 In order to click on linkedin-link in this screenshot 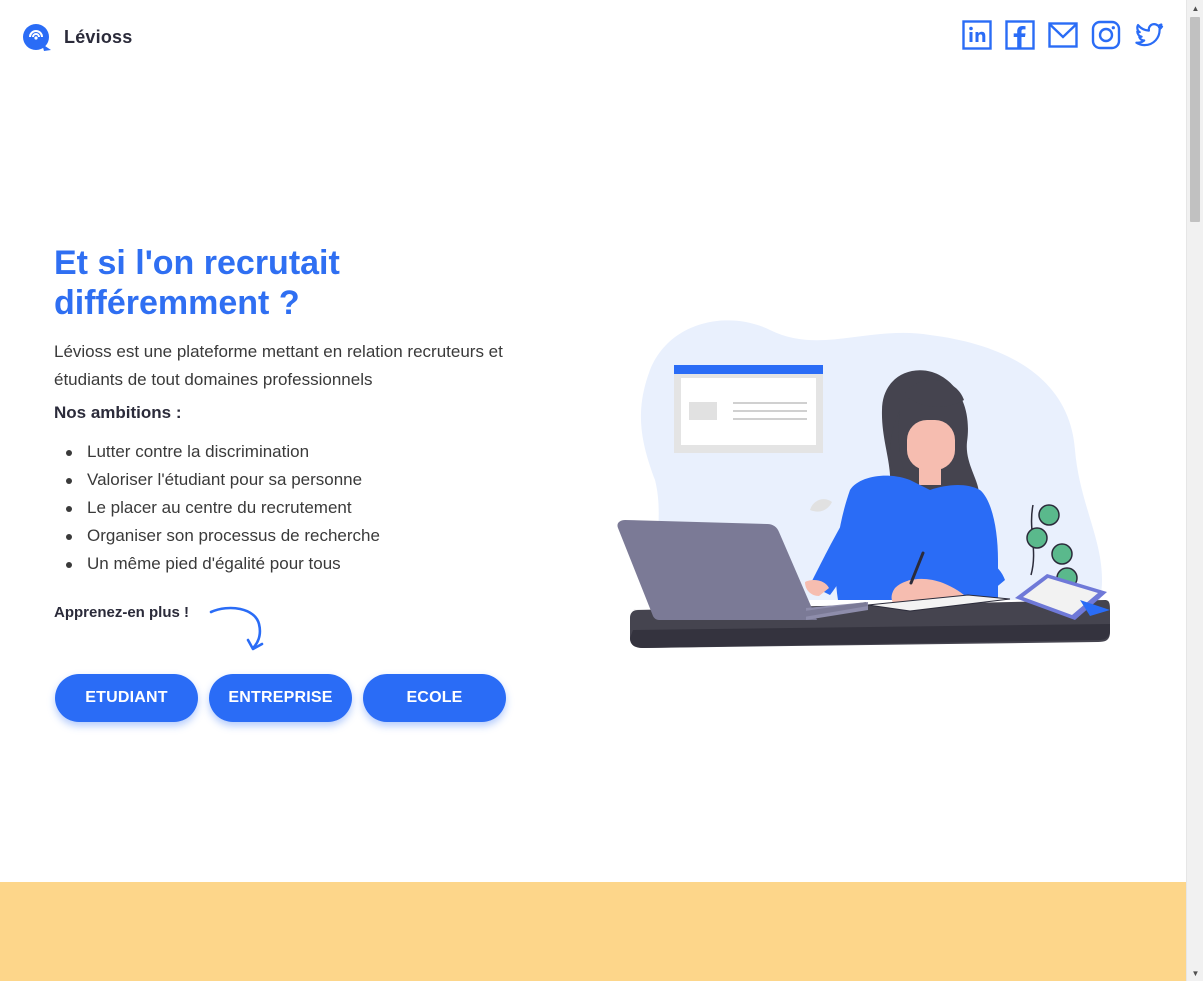, I will do `click(977, 35)`.